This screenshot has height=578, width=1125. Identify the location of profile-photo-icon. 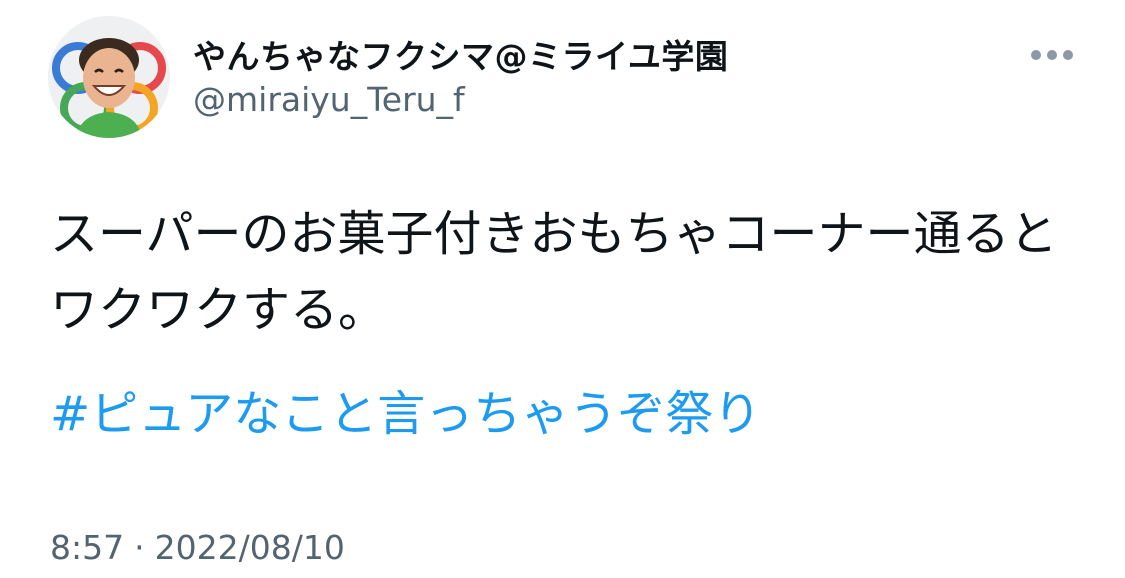
(109, 77).